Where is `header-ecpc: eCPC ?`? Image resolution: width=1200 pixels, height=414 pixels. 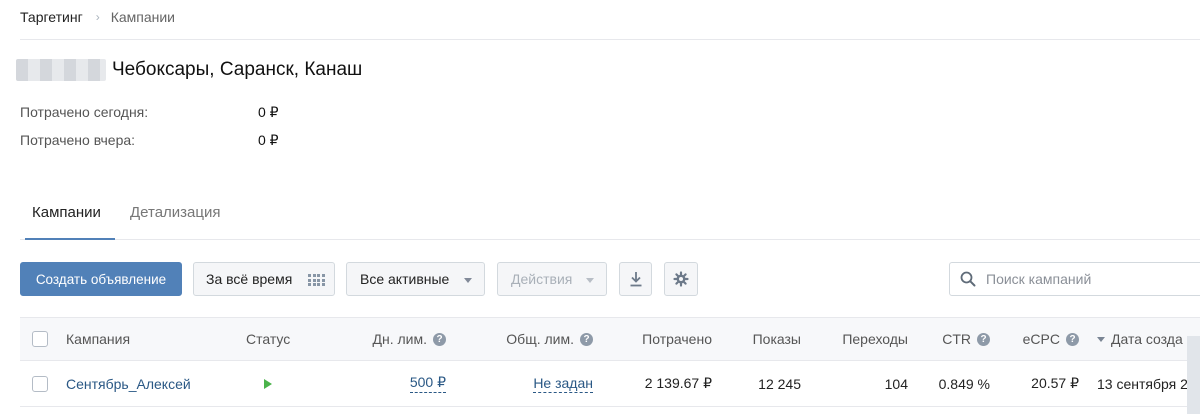 header-ecpc: eCPC ? is located at coordinates (1039, 339).